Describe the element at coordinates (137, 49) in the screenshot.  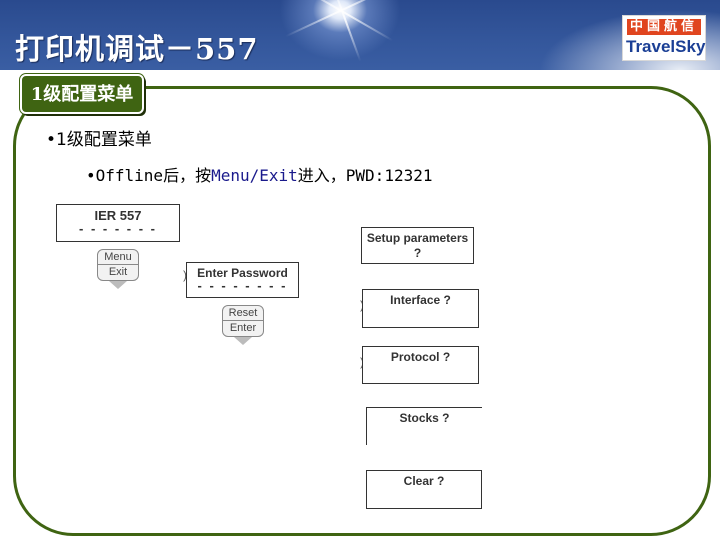
I see `page-title: 打印机调试－557` at that location.